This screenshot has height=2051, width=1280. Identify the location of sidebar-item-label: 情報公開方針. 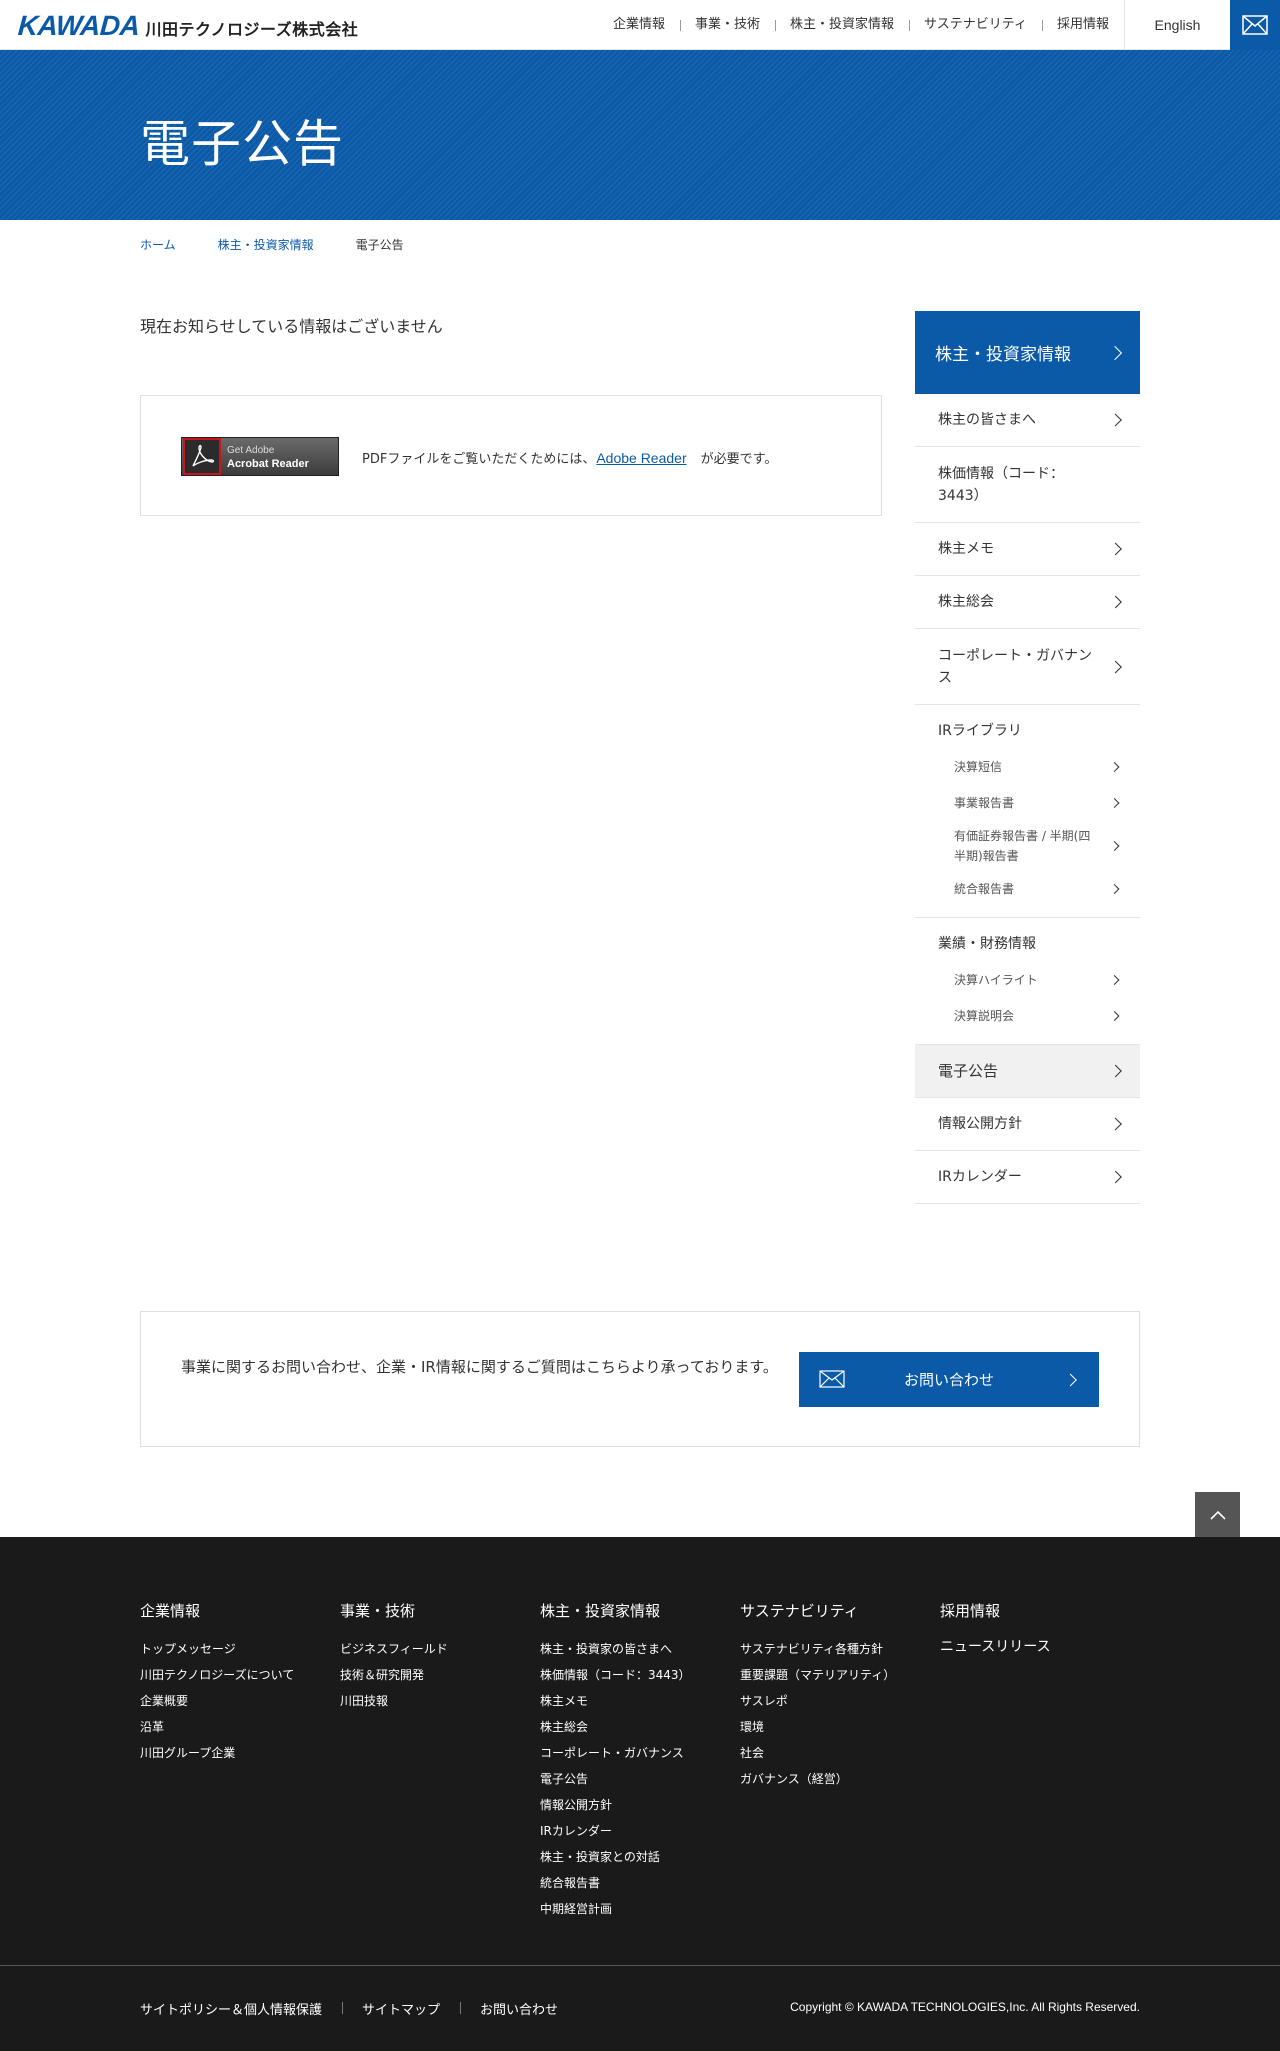
(980, 1124).